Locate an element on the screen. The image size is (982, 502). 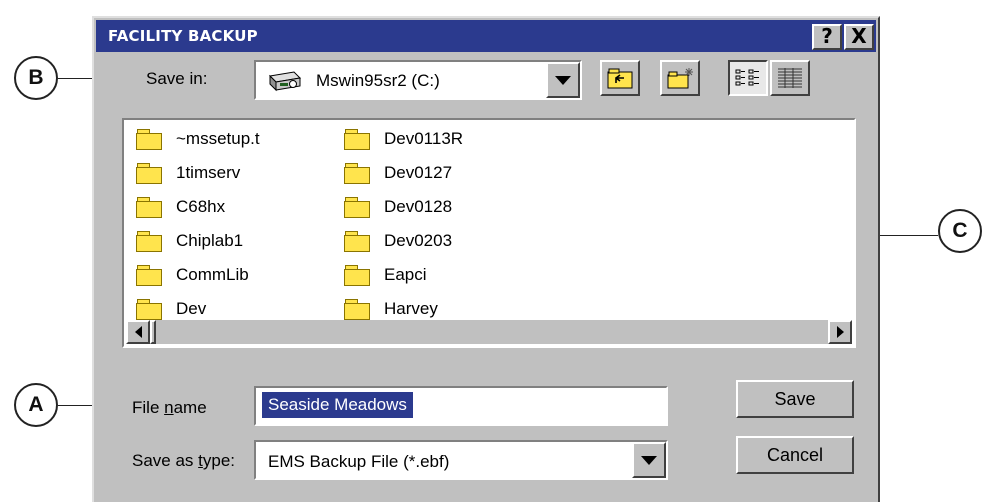
new-folder-button is located at coordinates (680, 78).